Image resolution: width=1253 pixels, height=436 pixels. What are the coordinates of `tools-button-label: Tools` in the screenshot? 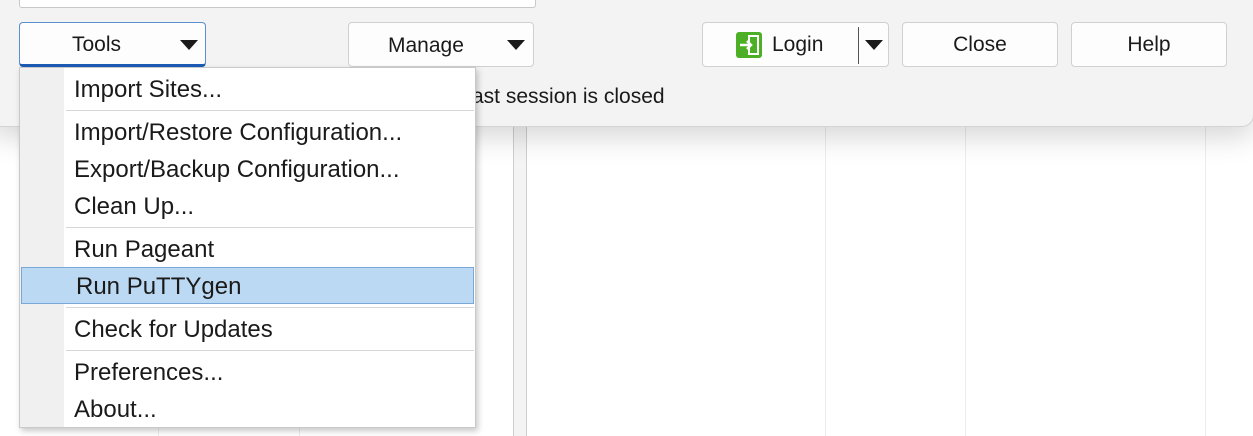 It's located at (97, 44).